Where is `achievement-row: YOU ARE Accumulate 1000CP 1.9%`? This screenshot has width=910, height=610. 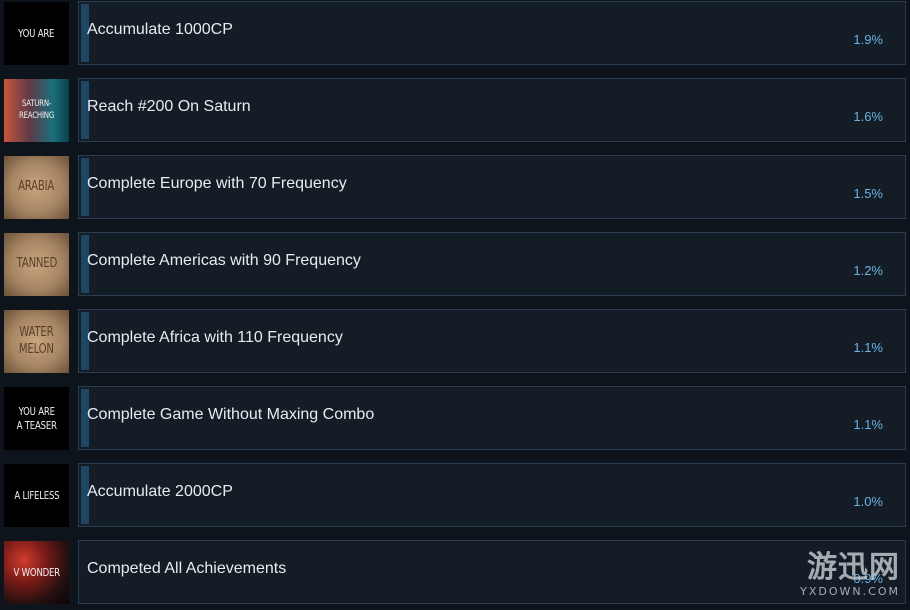
achievement-row: YOU ARE Accumulate 1000CP 1.9% is located at coordinates (455, 34).